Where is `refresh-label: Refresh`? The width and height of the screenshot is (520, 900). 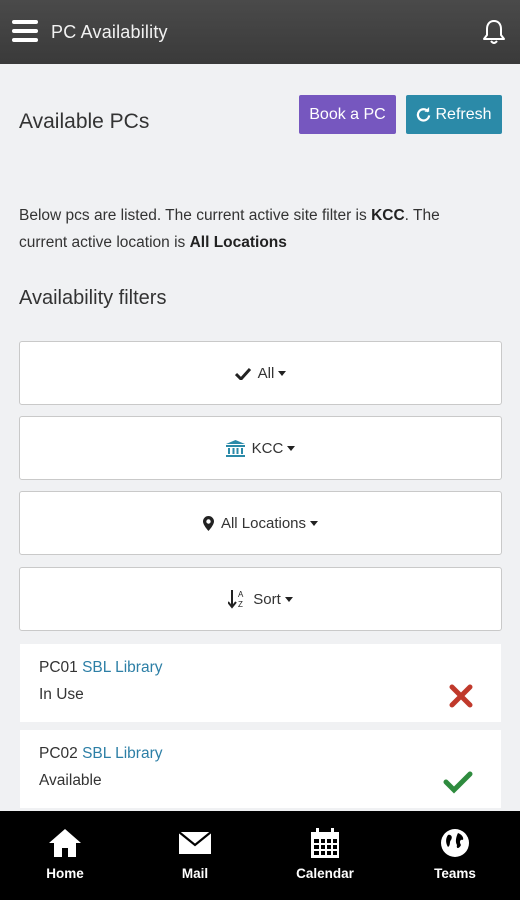
refresh-label: Refresh is located at coordinates (463, 114).